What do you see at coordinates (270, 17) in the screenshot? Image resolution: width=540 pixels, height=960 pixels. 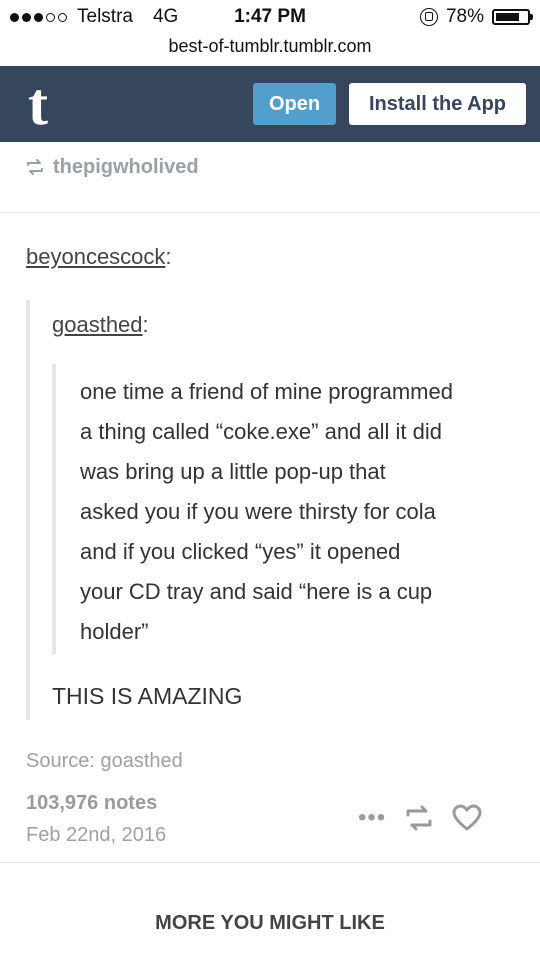 I see `status-bar: Telstra 4G 1:47 PM 78%` at bounding box center [270, 17].